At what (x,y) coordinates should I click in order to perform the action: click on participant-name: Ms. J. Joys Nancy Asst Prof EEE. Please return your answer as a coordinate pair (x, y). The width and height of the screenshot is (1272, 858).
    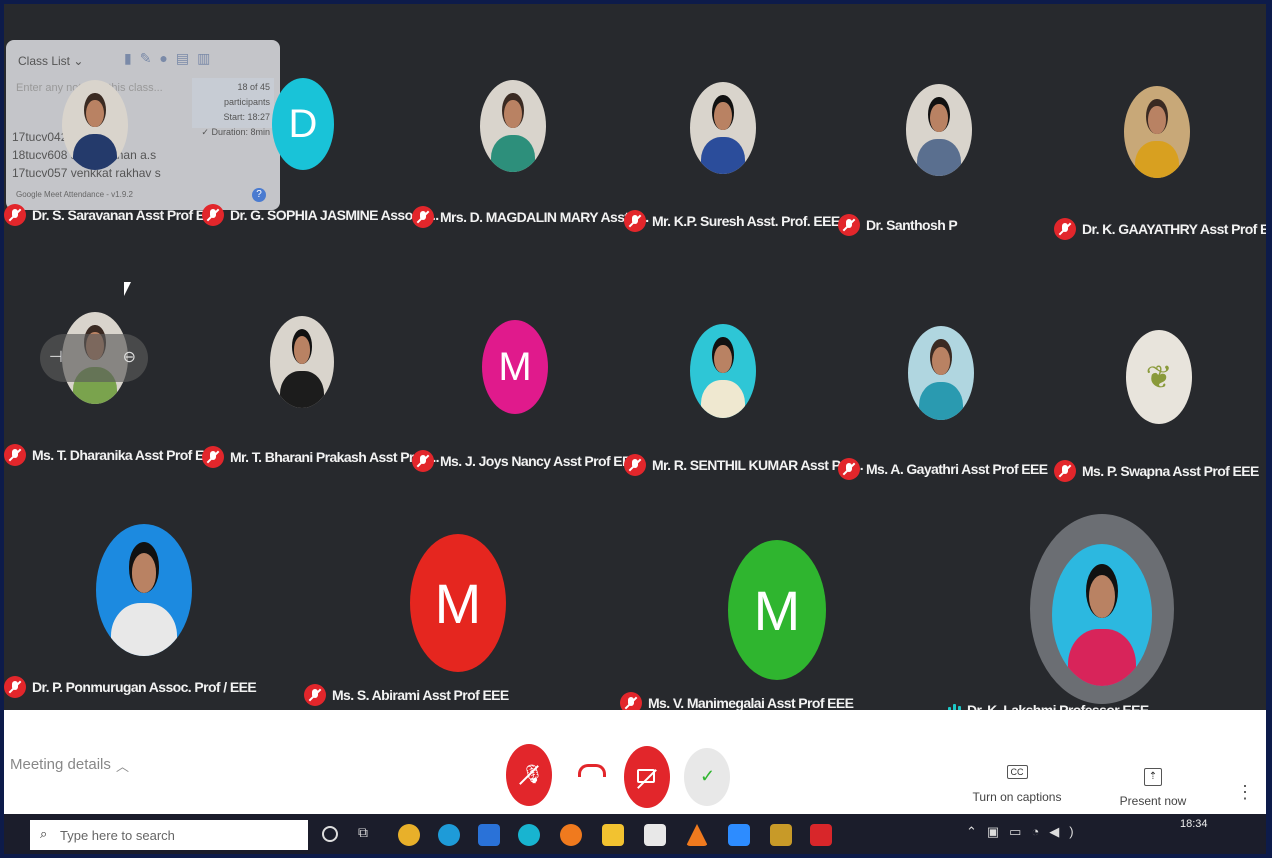
    Looking at the image, I should click on (540, 461).